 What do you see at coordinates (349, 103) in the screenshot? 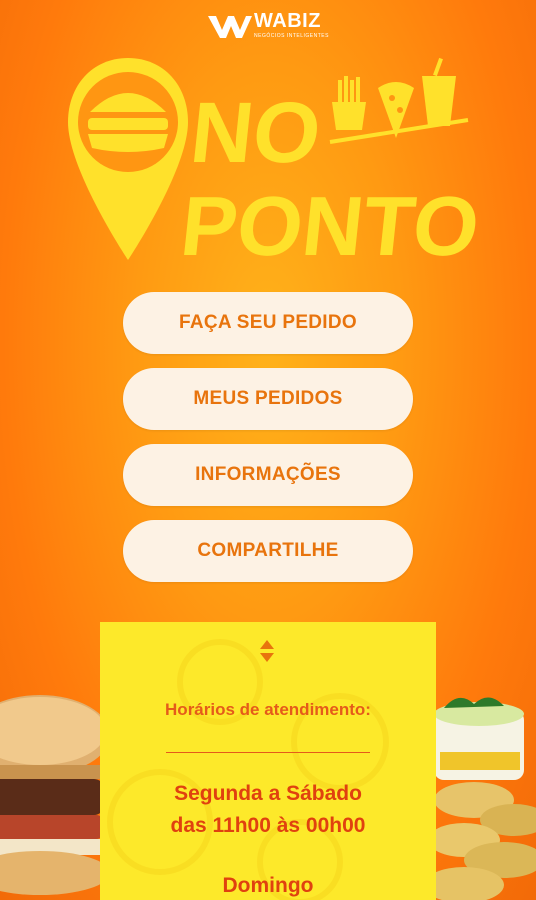
I see `fries-icon` at bounding box center [349, 103].